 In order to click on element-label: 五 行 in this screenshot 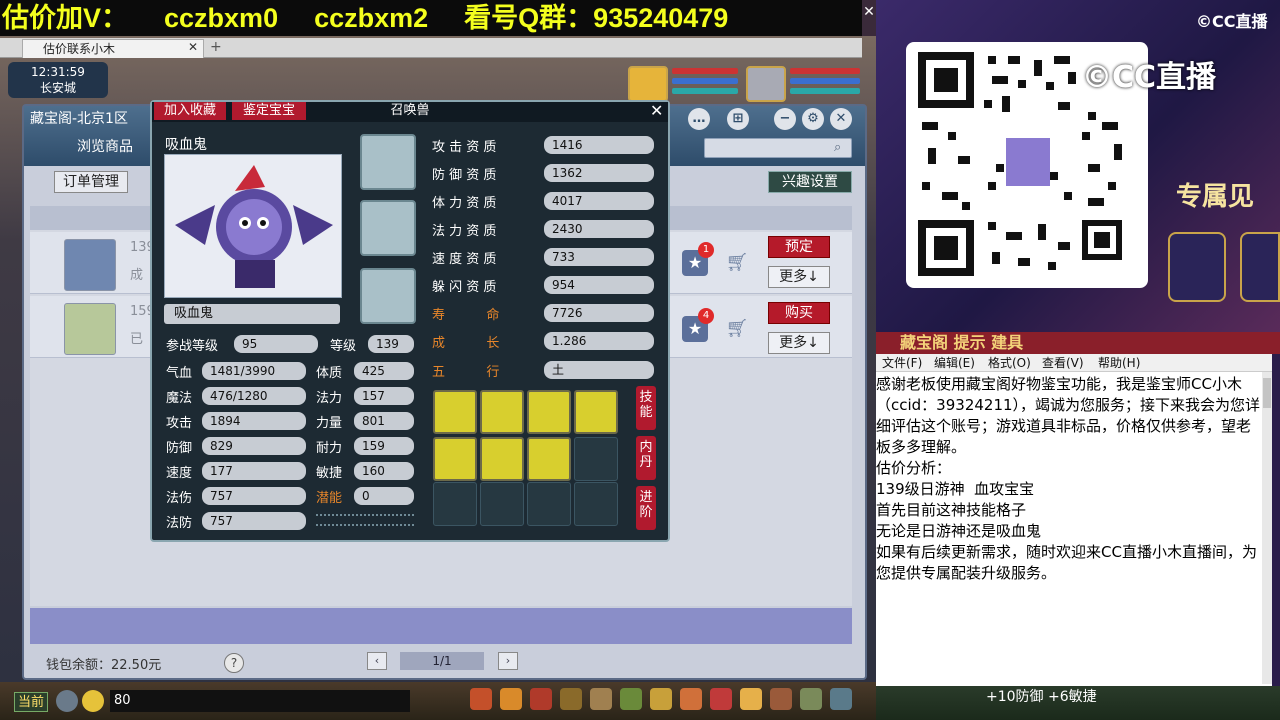, I will do `click(466, 372)`.